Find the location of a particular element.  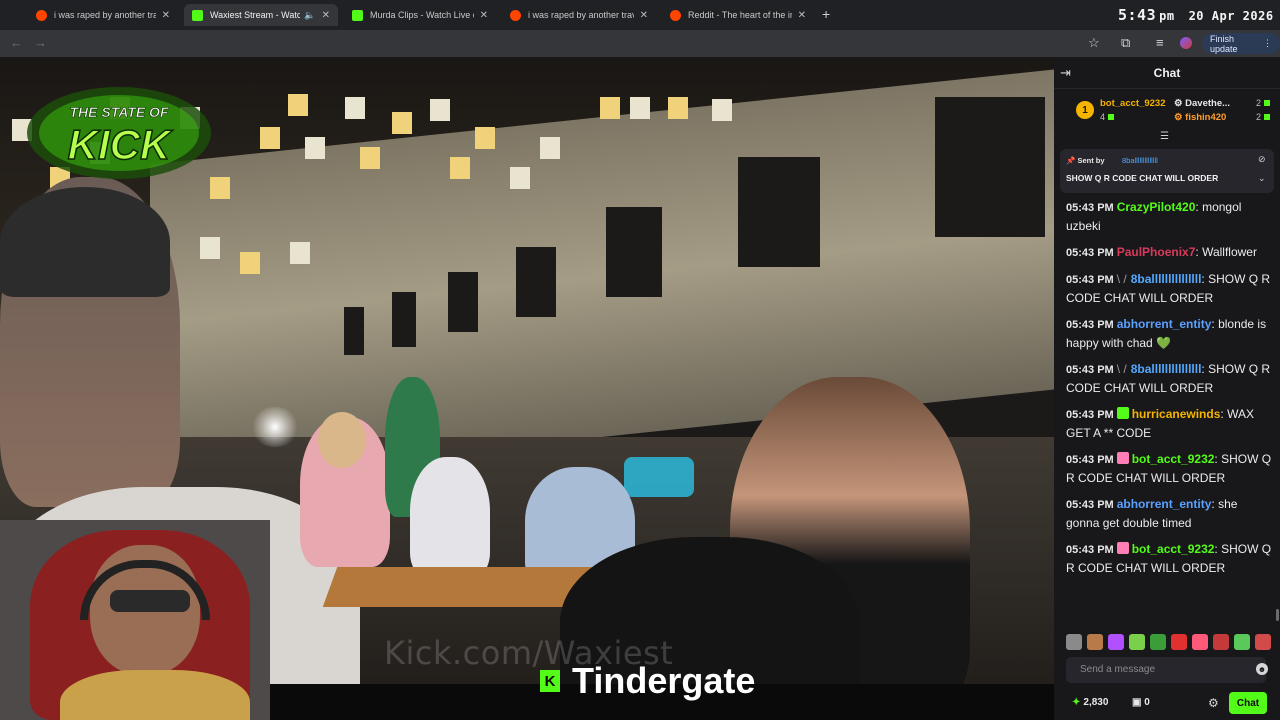

message-text: Wallflower is located at coordinates (1229, 252).